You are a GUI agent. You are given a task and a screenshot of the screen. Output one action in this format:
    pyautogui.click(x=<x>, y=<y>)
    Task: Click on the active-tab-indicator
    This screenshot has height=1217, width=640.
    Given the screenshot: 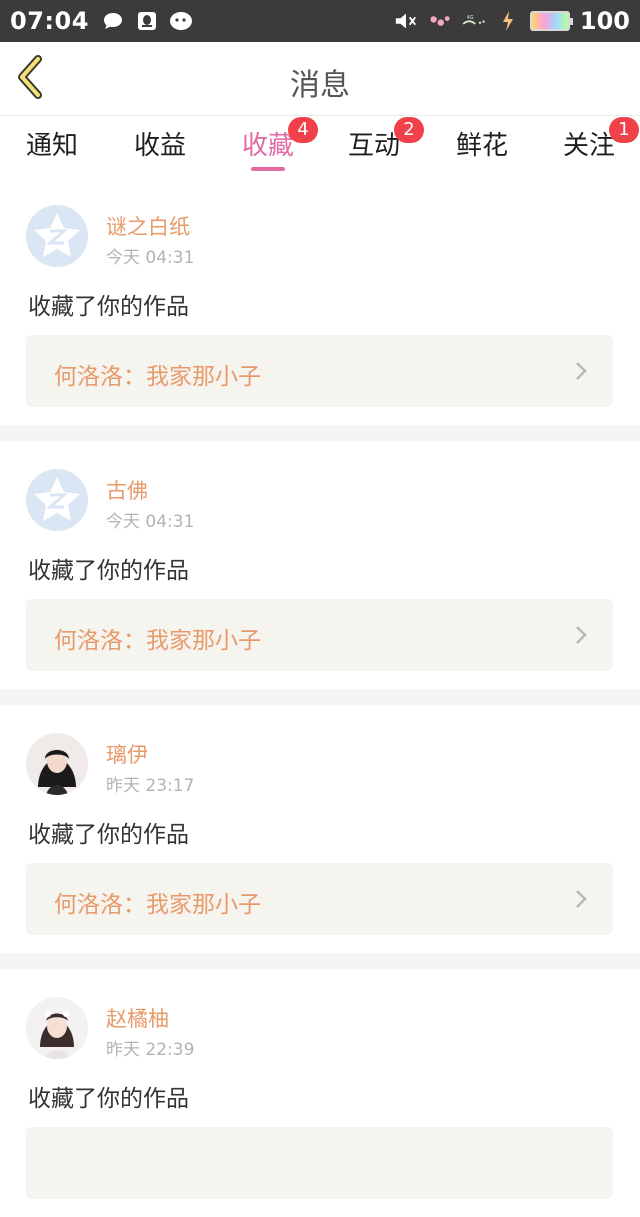 What is the action you would take?
    pyautogui.click(x=268, y=169)
    